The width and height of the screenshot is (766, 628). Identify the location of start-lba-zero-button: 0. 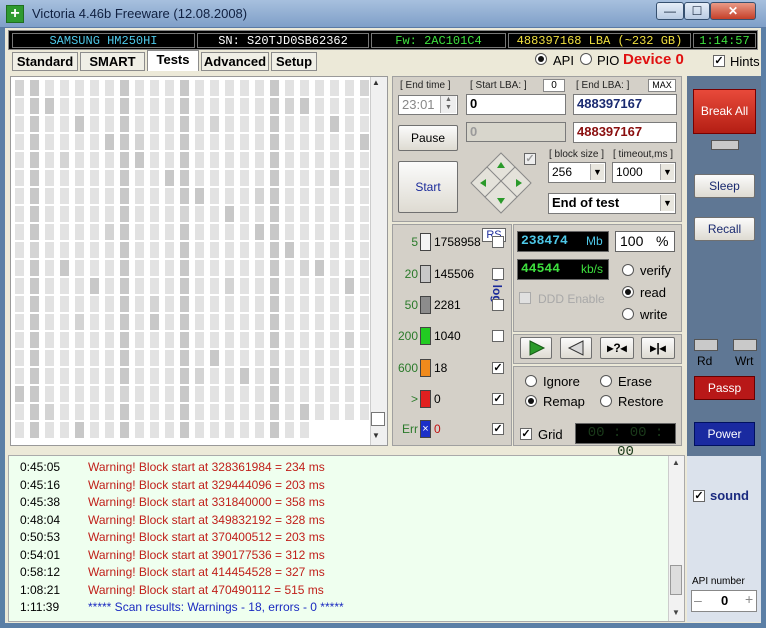
(554, 85).